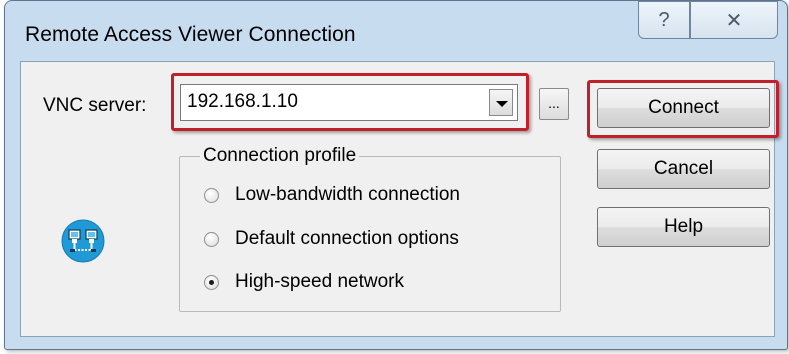 The width and height of the screenshot is (789, 354). I want to click on title-help-button: ?, so click(664, 20).